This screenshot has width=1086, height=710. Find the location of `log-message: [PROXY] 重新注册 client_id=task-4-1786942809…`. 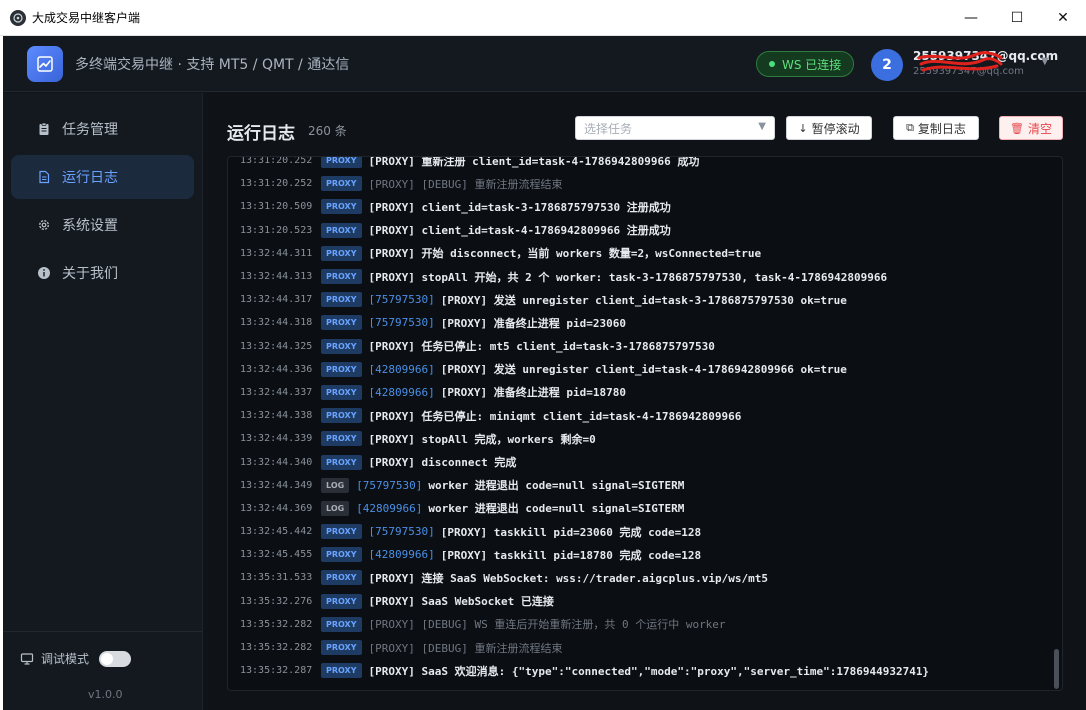

log-message: [PROXY] 重新注册 client_id=task-4-1786942809… is located at coordinates (534, 162).